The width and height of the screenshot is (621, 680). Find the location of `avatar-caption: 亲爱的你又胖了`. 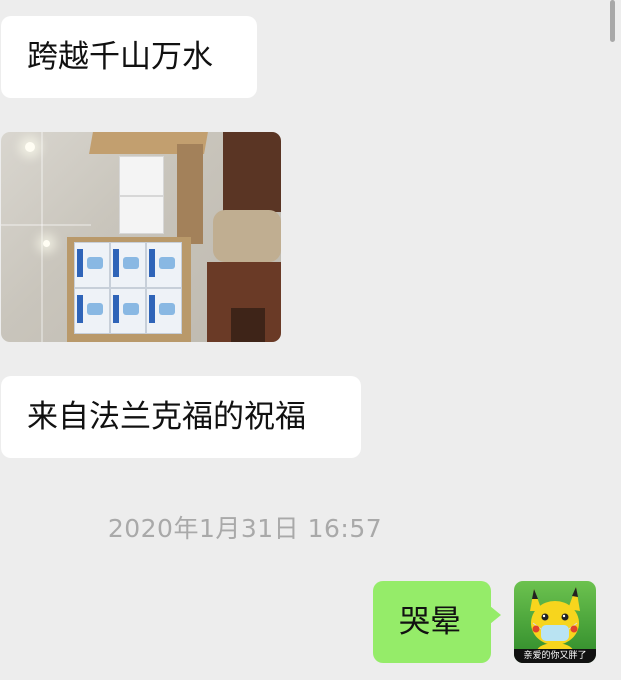

avatar-caption: 亲爱的你又胖了 is located at coordinates (555, 656).